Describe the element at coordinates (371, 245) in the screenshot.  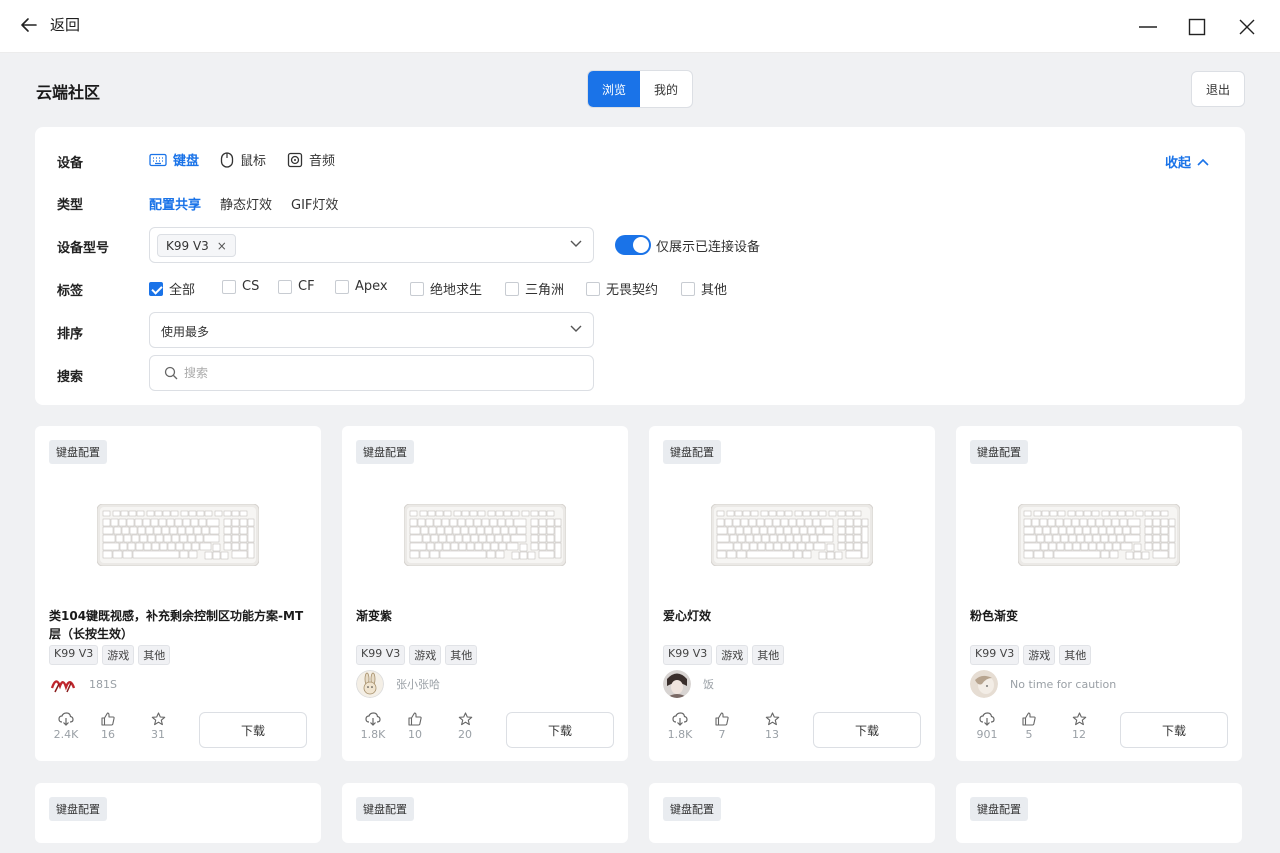
I see `model-select: K99 V3 ×` at that location.